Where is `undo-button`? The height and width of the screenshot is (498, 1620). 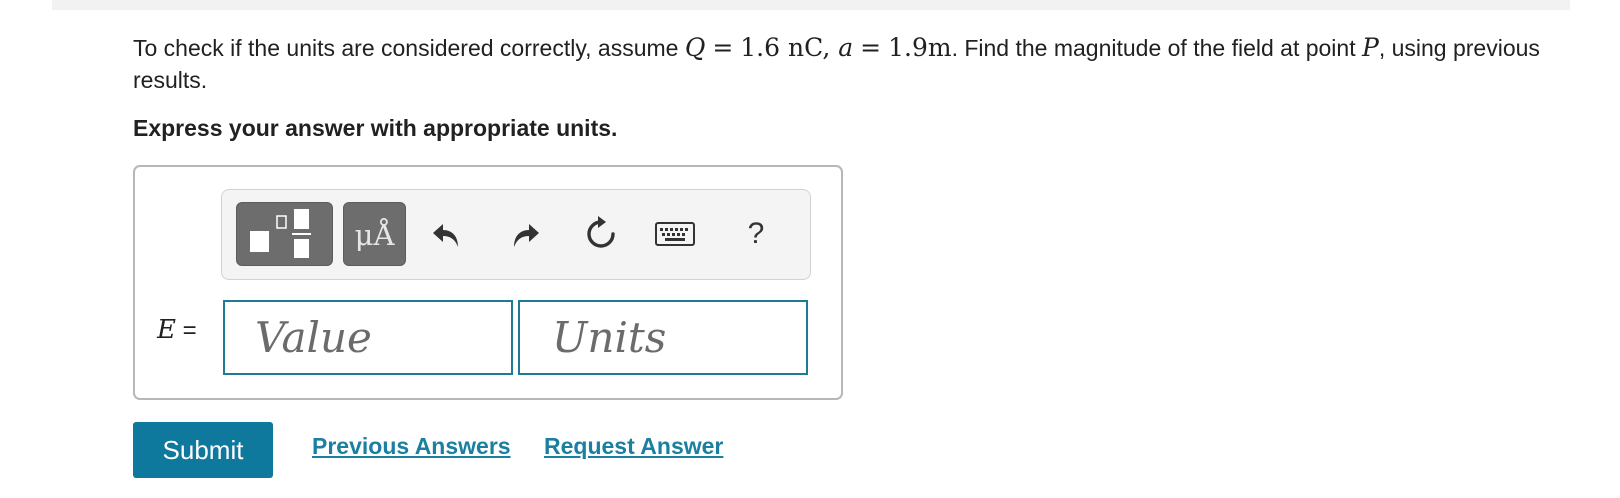
undo-button is located at coordinates (447, 234).